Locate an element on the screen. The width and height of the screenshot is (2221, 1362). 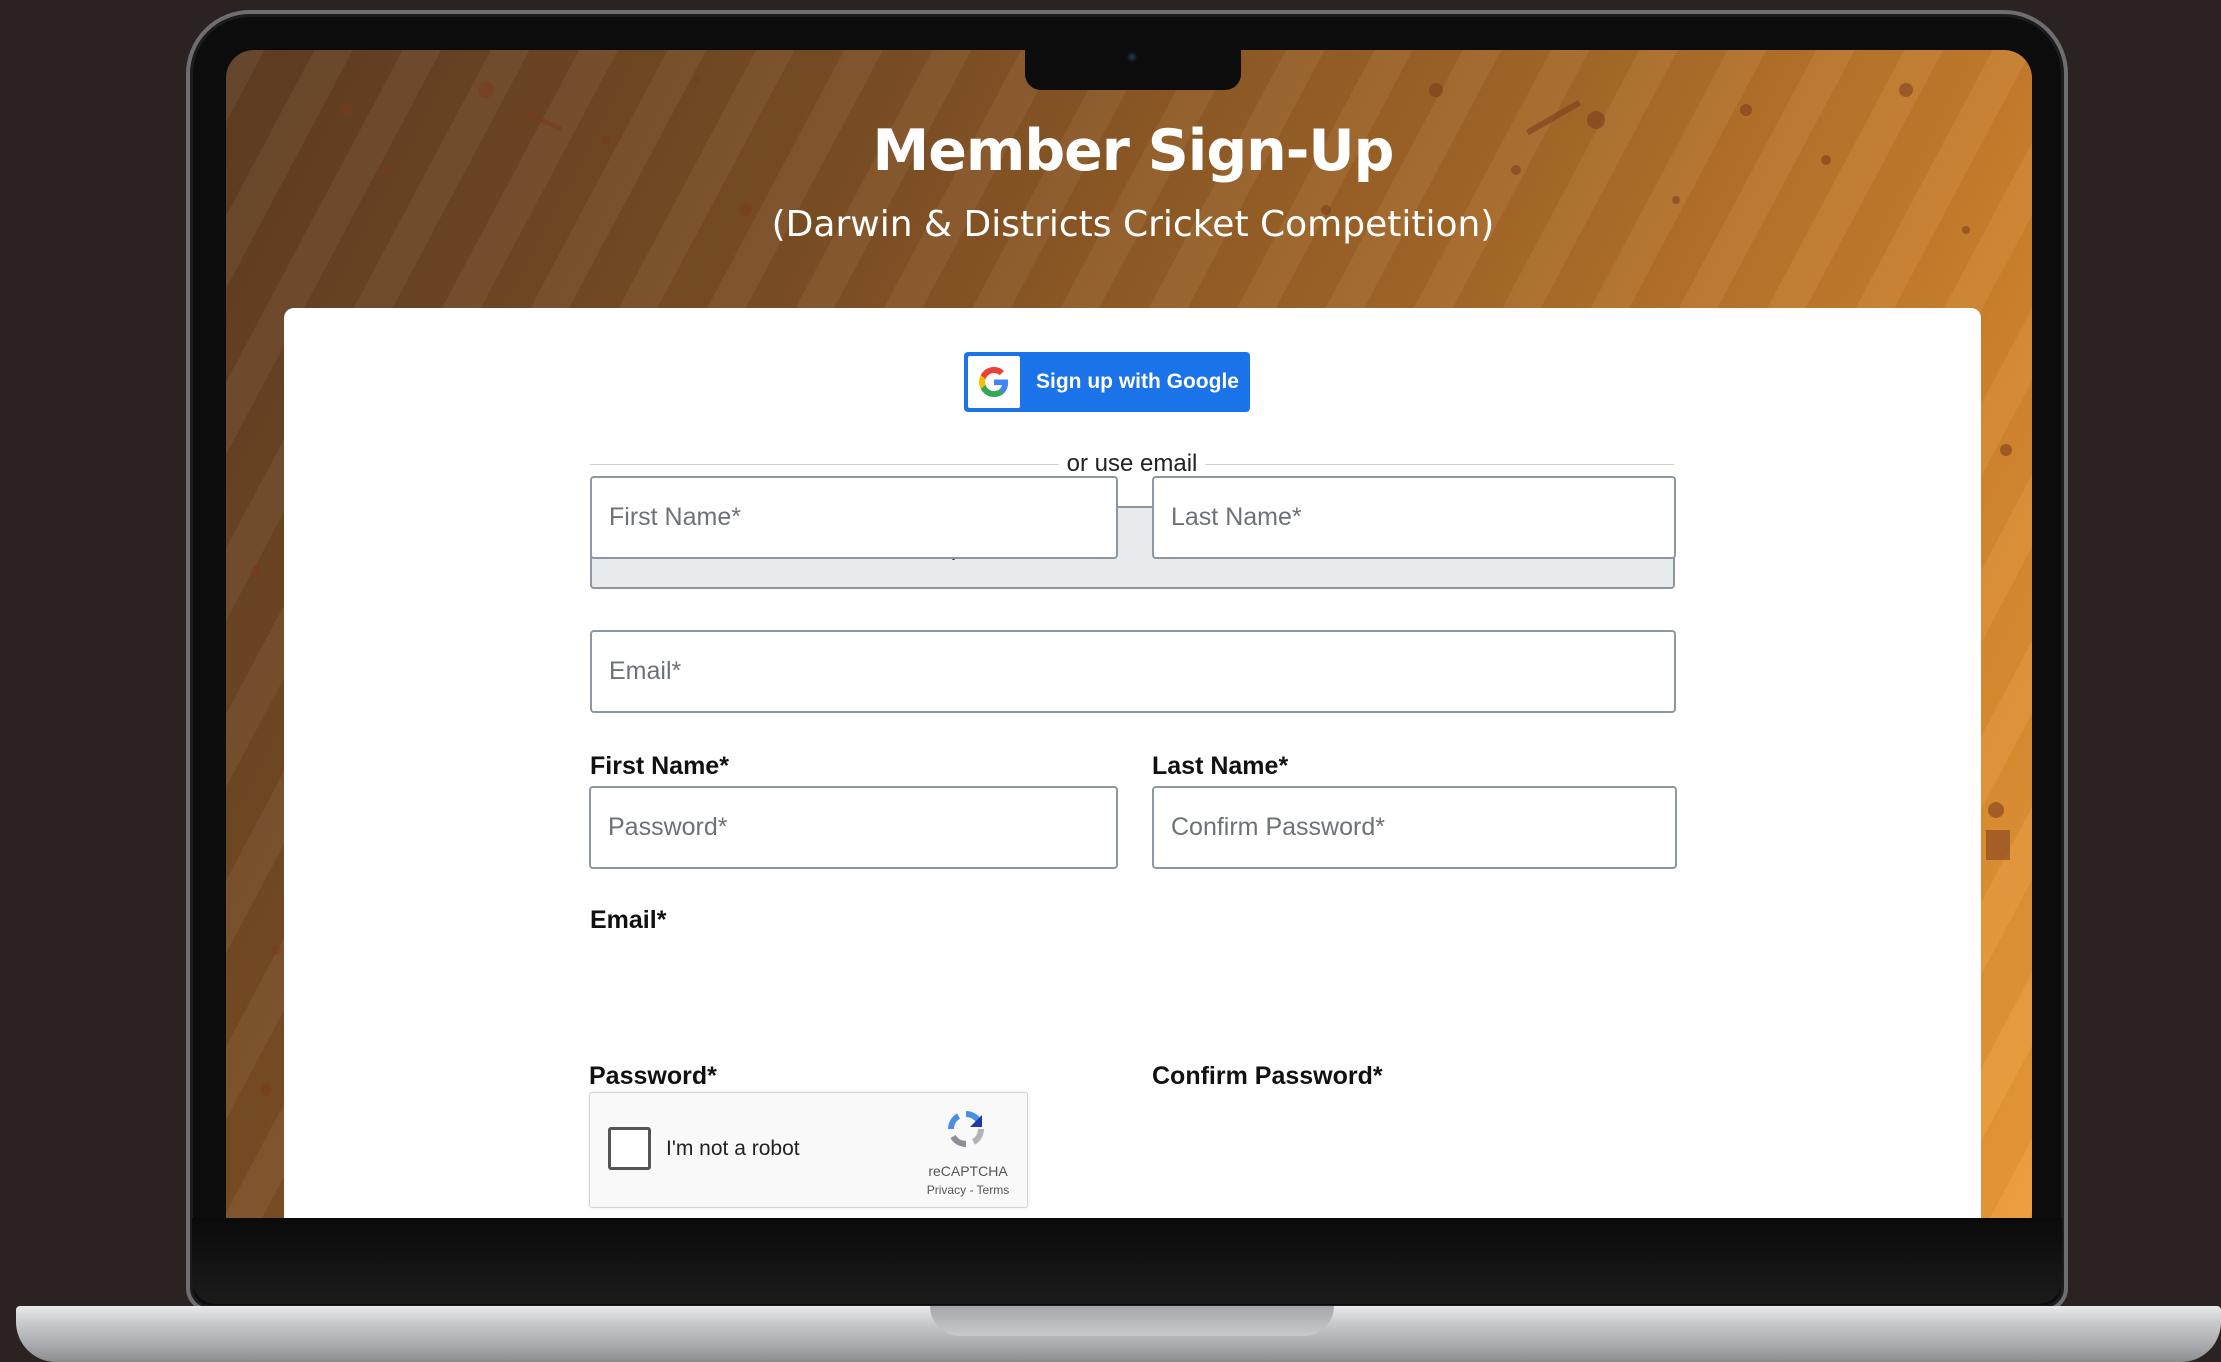
confirm-password-label: Confirm Password* is located at coordinates (1267, 1076).